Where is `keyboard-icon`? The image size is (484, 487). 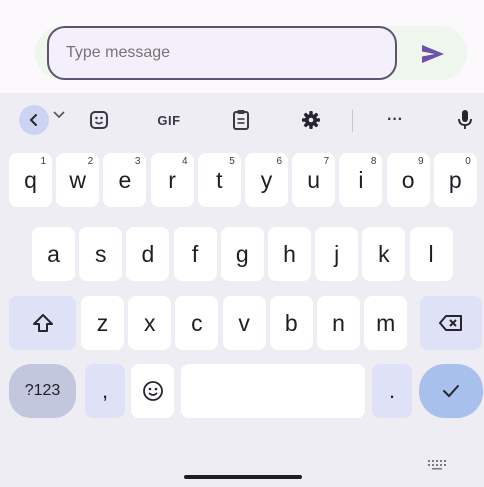 keyboard-icon is located at coordinates (437, 465).